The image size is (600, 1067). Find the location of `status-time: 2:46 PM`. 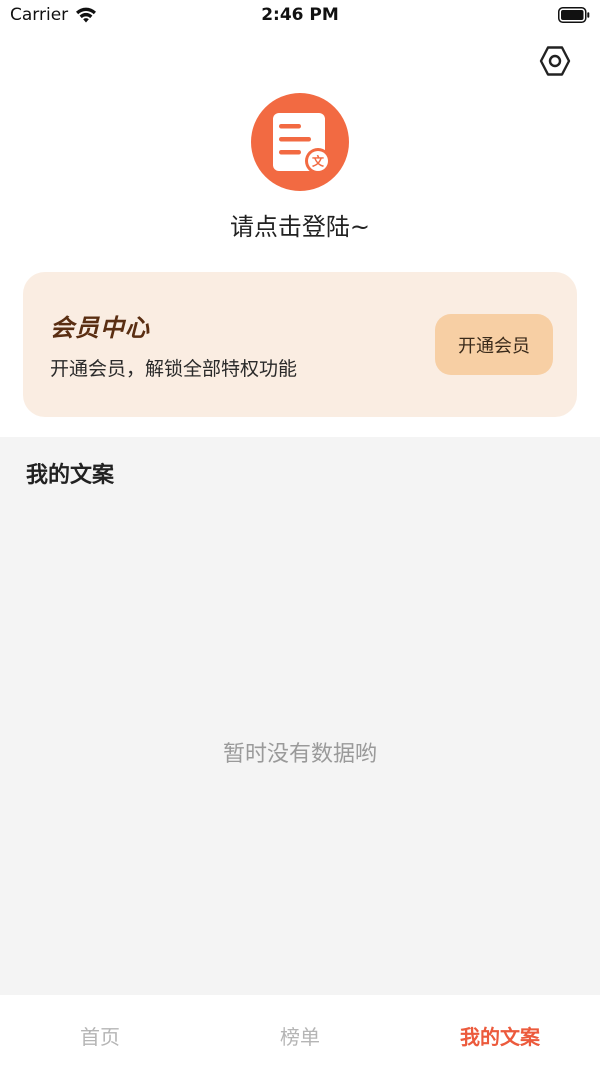

status-time: 2:46 PM is located at coordinates (300, 15).